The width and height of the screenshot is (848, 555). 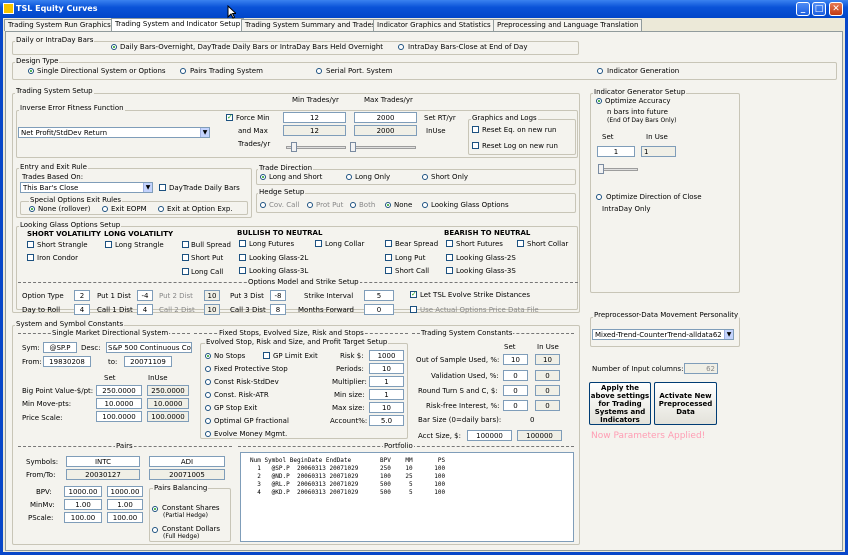 What do you see at coordinates (59, 25) in the screenshot?
I see `tab-run-graphics: Trading System Run Graphics` at bounding box center [59, 25].